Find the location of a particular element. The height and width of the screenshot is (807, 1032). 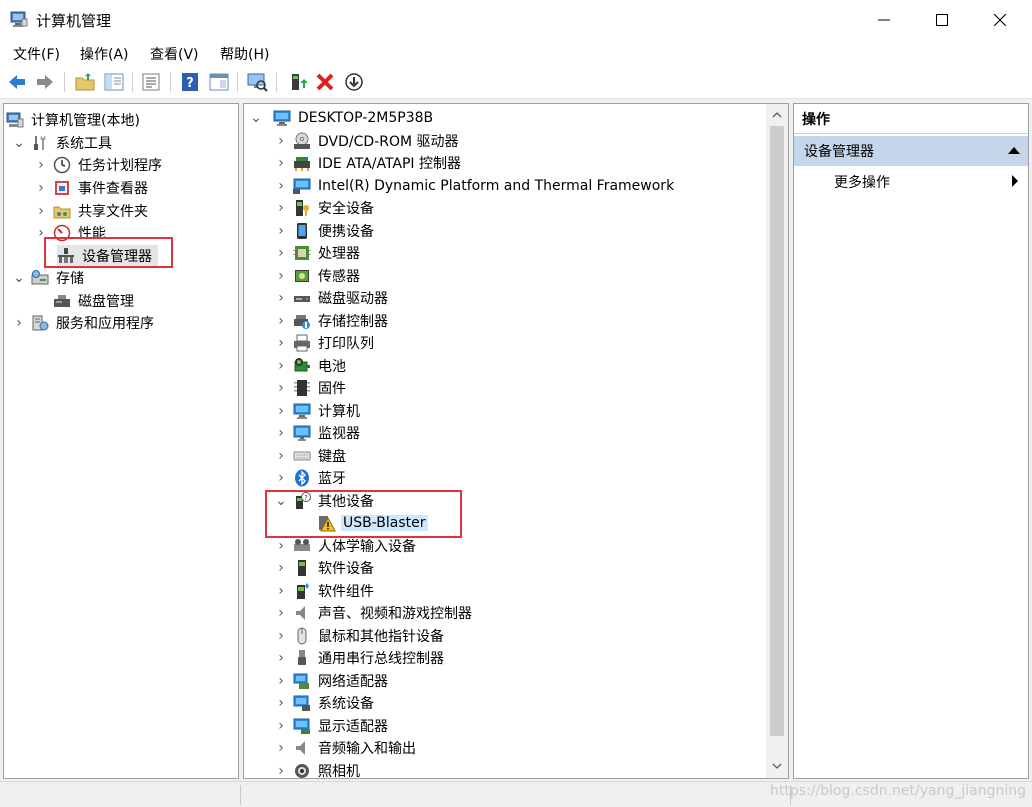

back-arrow-icon is located at coordinates (17, 82).